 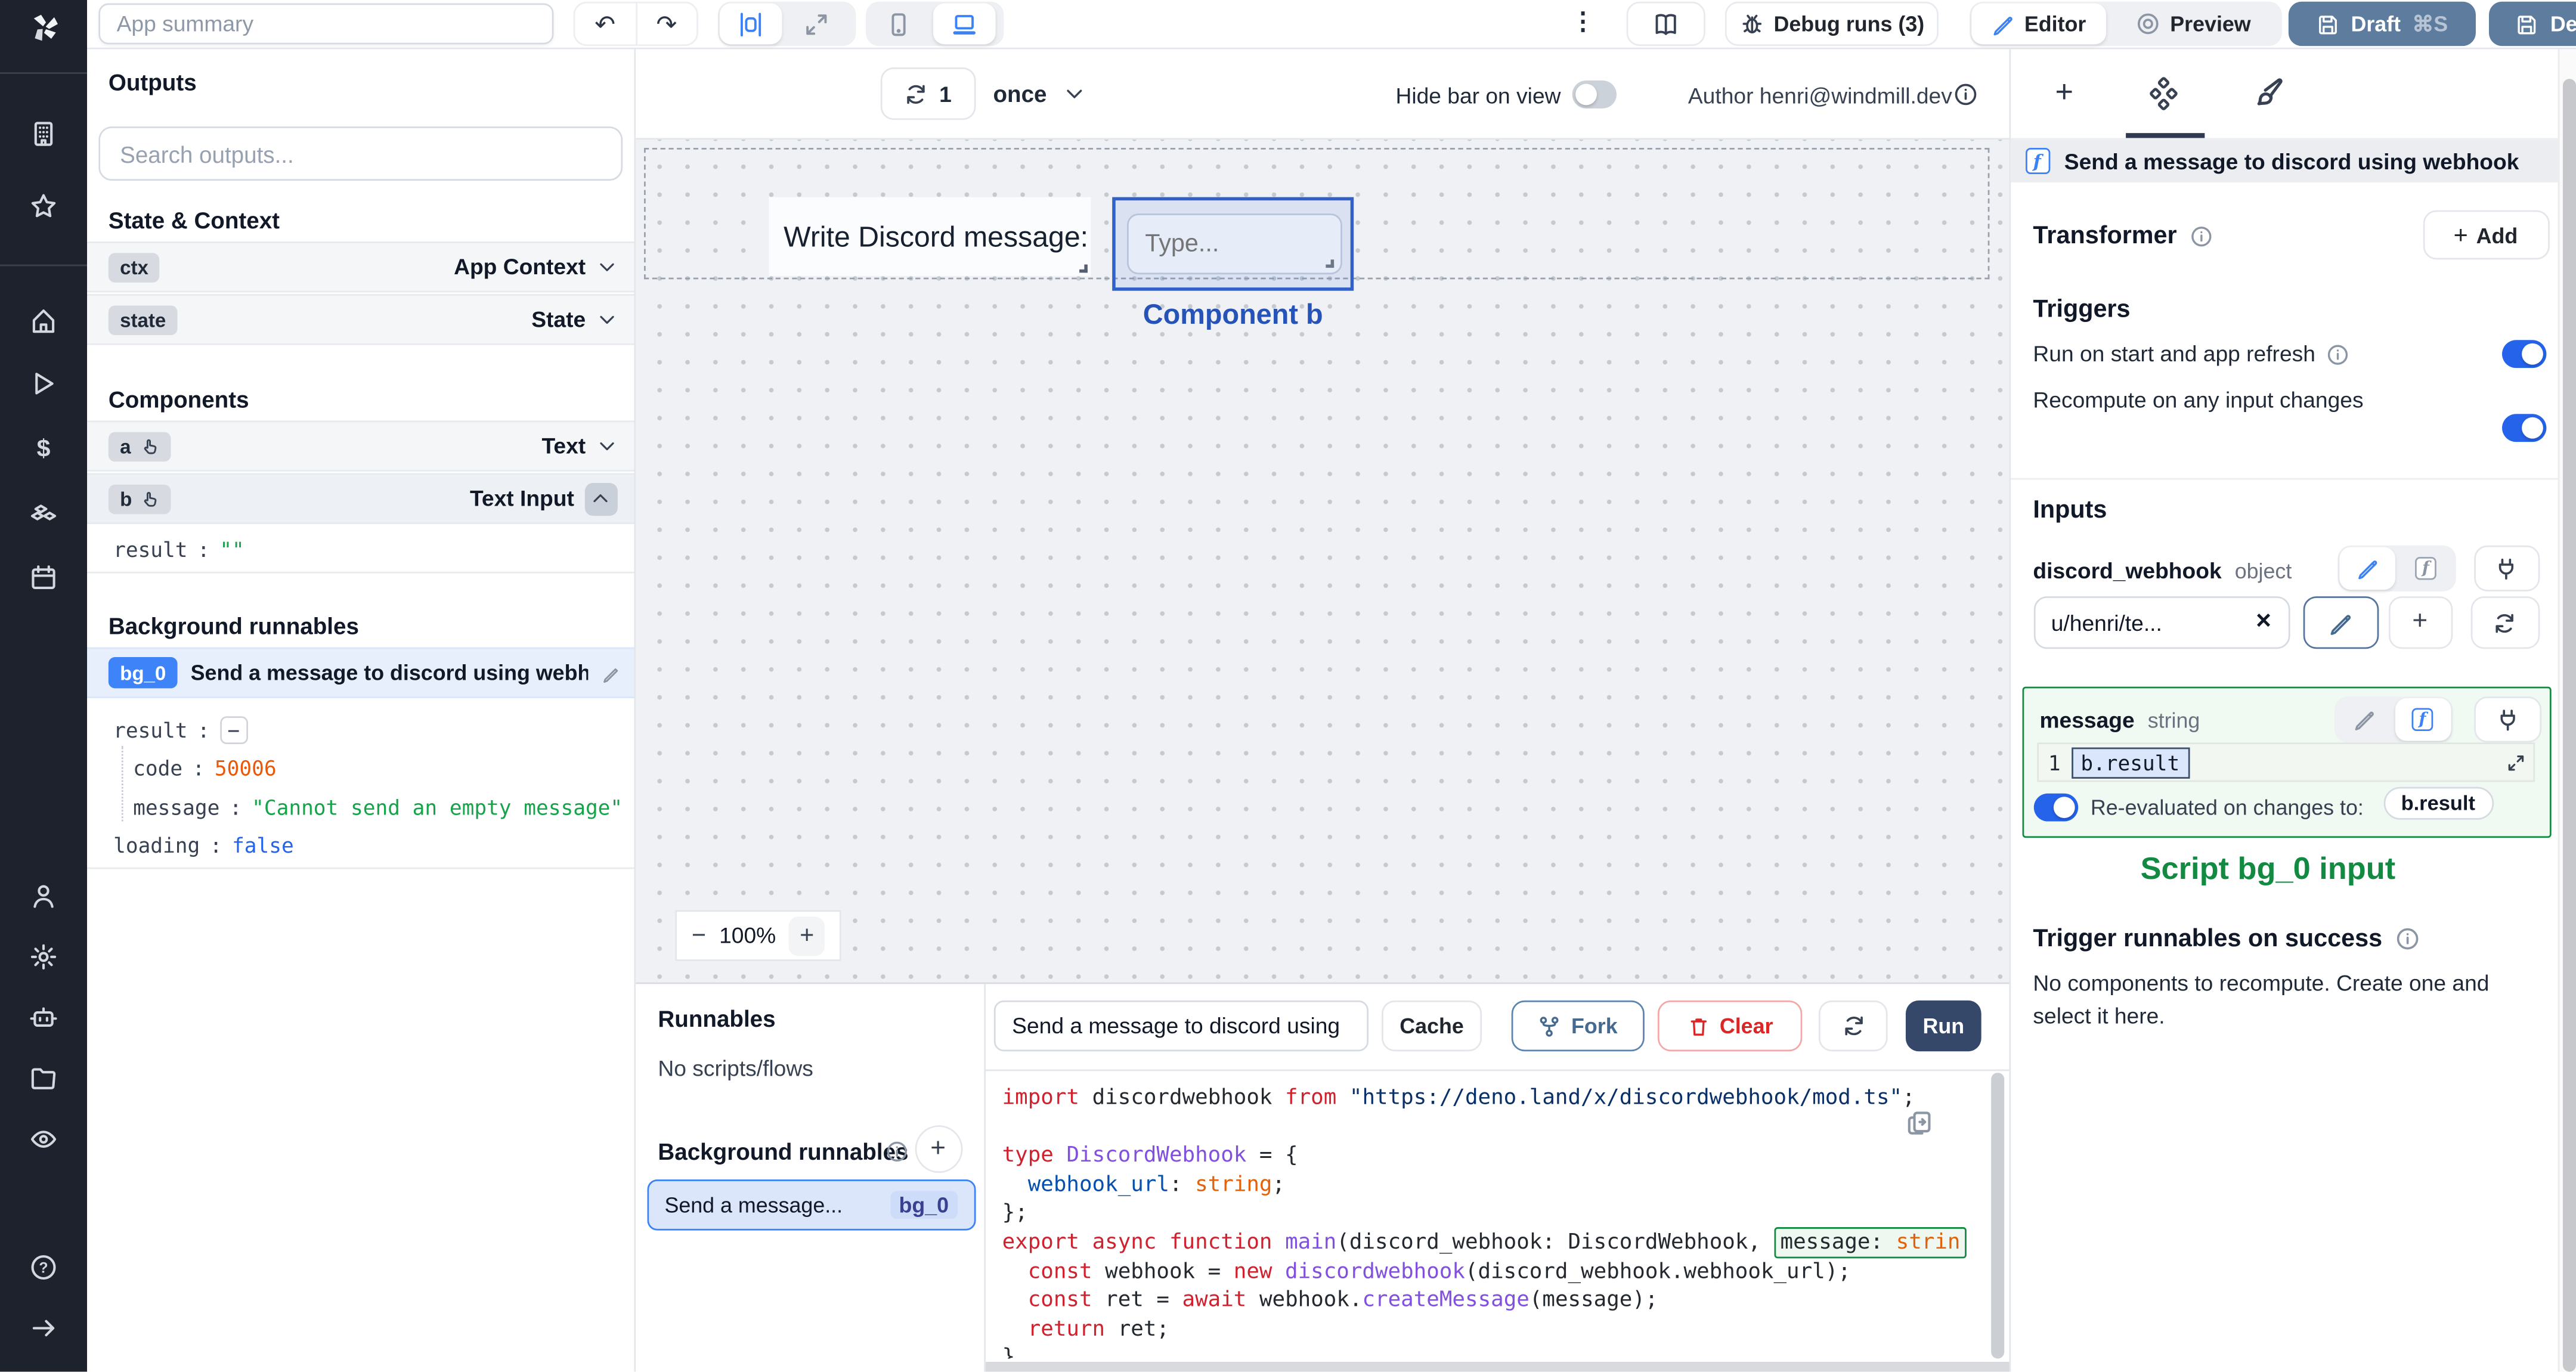 What do you see at coordinates (2163, 94) in the screenshot?
I see `tab-settings-diamonds-icon` at bounding box center [2163, 94].